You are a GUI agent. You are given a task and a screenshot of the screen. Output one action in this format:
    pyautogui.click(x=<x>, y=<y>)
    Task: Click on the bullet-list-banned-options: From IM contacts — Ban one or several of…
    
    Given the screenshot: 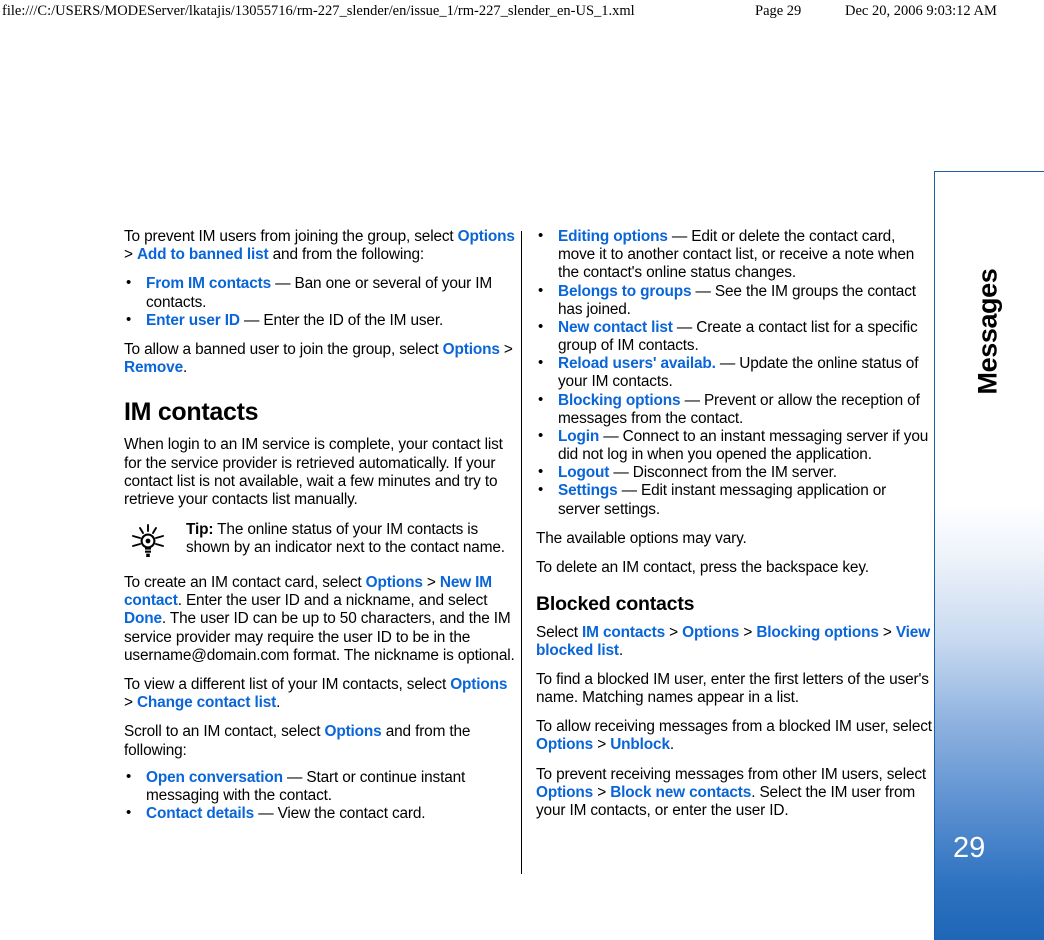 What is the action you would take?
    pyautogui.click(x=322, y=302)
    